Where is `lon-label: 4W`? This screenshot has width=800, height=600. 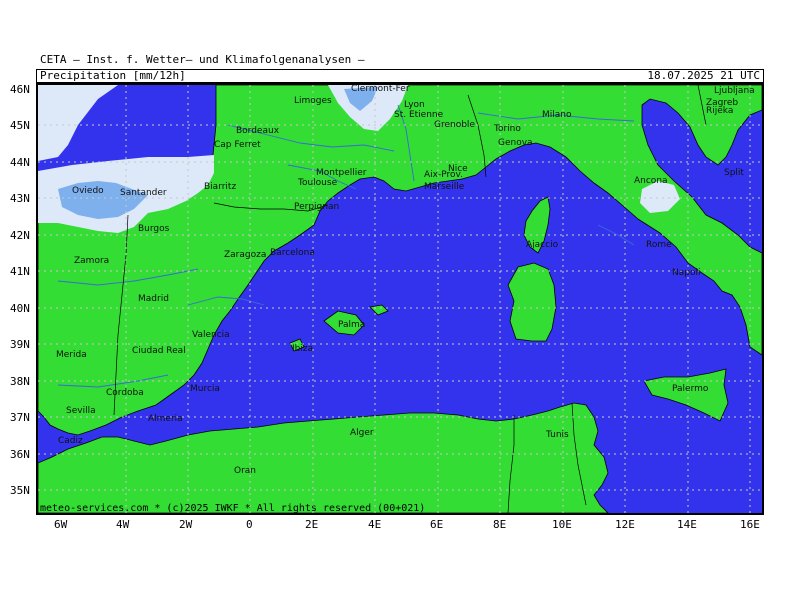 lon-label: 4W is located at coordinates (123, 524).